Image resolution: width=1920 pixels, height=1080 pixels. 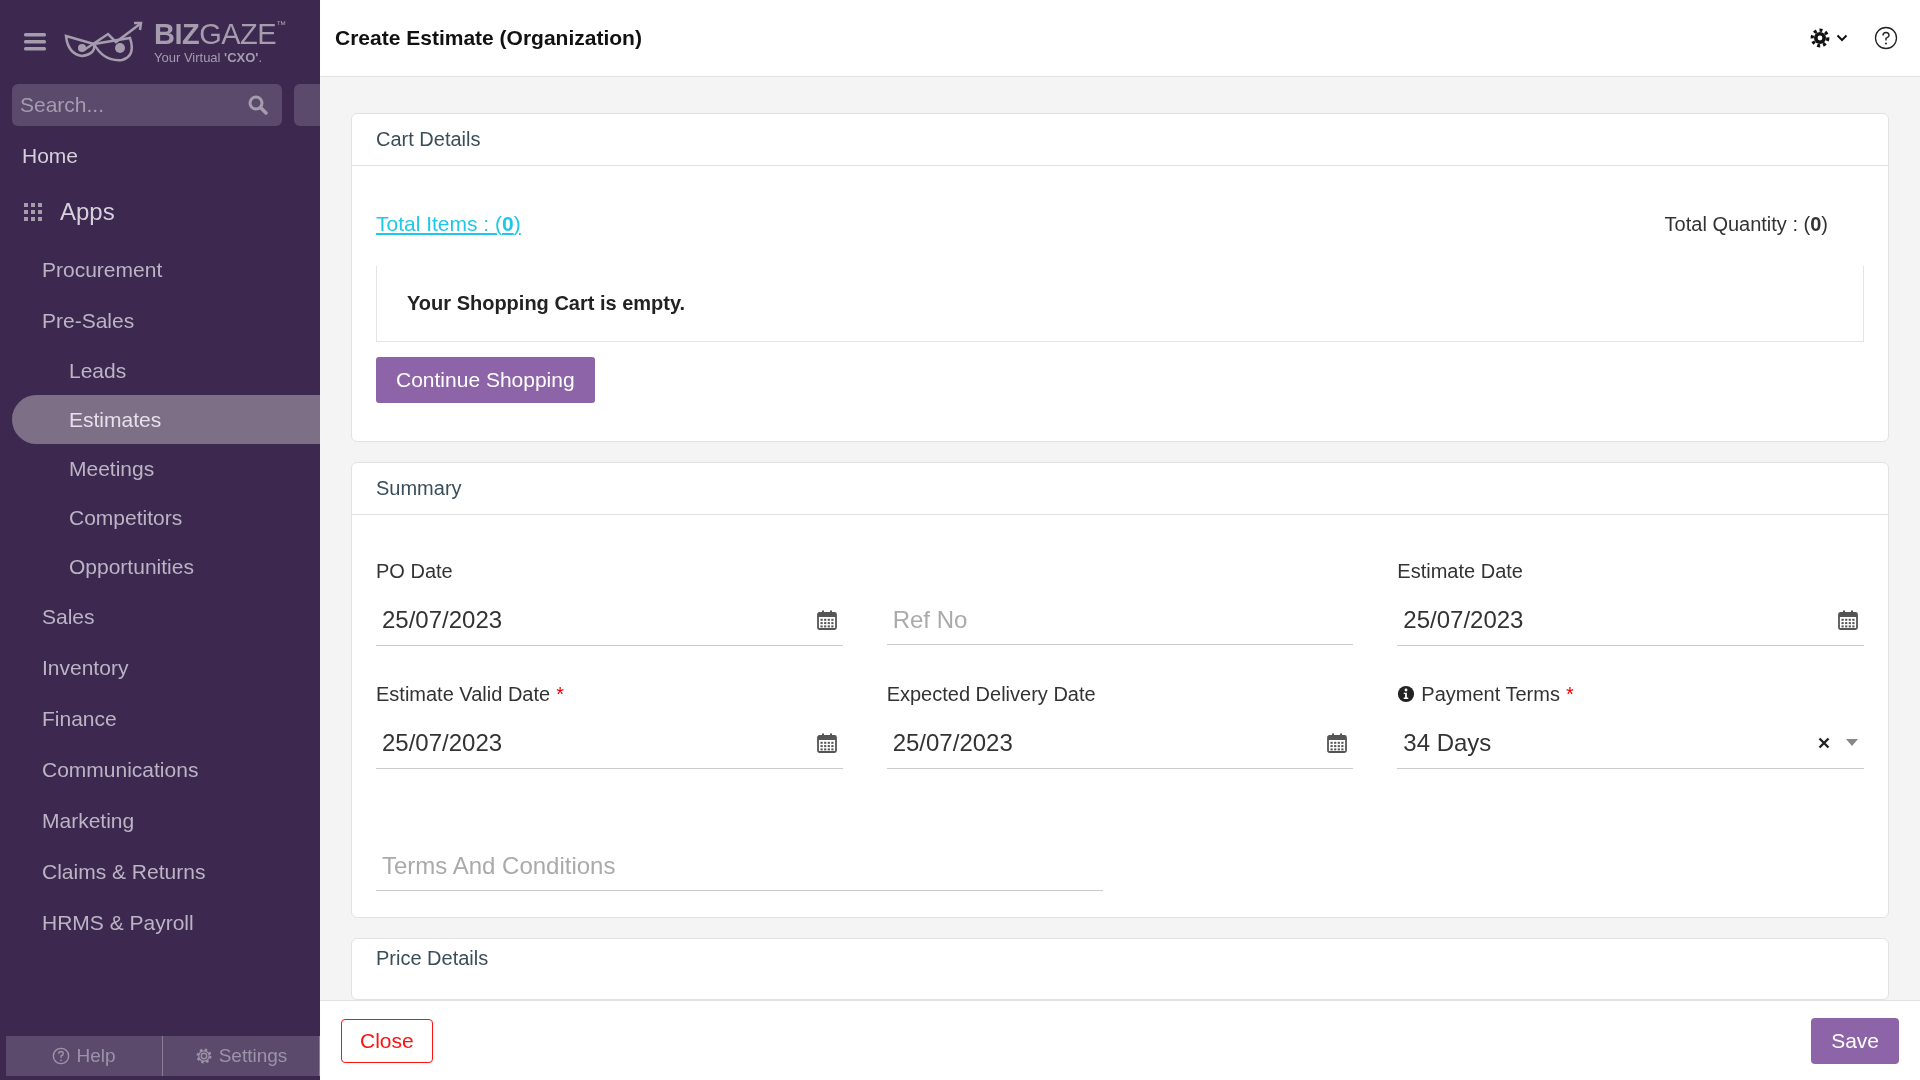 I want to click on clear-icon, so click(x=1824, y=743).